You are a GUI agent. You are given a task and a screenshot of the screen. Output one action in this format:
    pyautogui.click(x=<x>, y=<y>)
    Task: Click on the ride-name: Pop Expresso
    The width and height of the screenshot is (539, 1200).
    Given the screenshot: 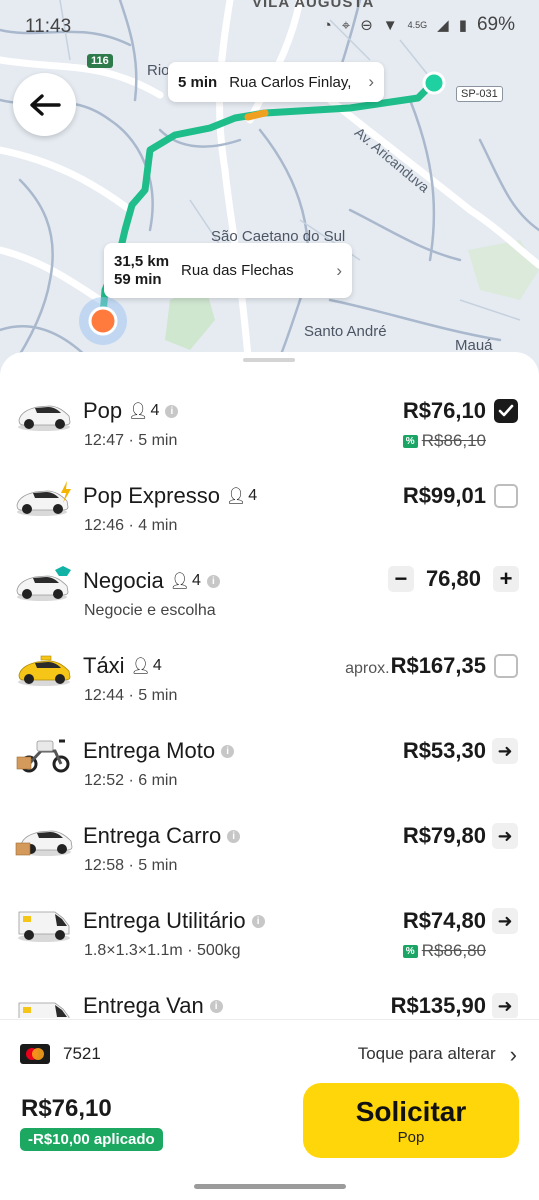 What is the action you would take?
    pyautogui.click(x=151, y=495)
    